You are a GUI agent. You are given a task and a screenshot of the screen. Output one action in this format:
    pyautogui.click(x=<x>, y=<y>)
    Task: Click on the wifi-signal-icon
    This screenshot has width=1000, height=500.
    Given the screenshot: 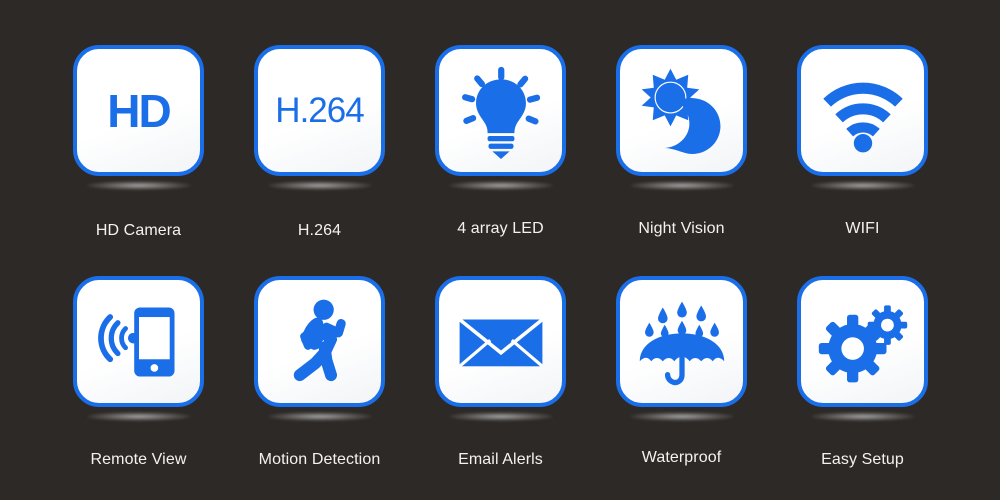 What is the action you would take?
    pyautogui.click(x=862, y=117)
    